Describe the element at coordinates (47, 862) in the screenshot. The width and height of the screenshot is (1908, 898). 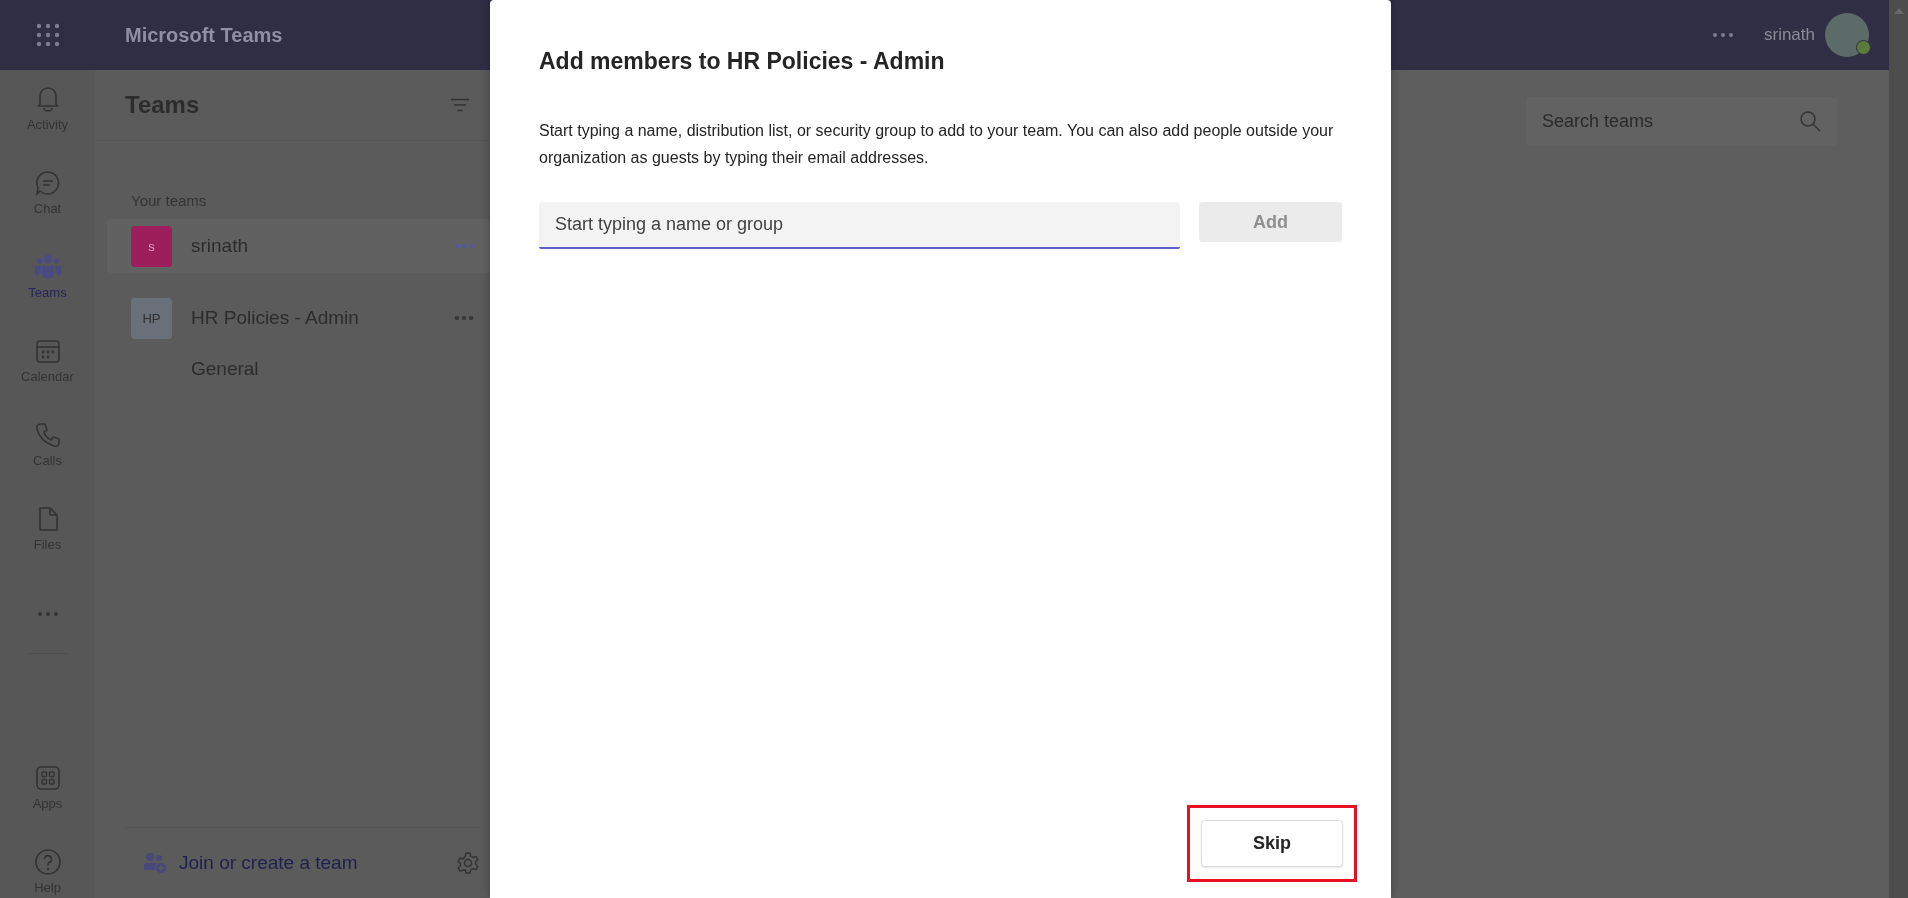
I see `help-icon` at that location.